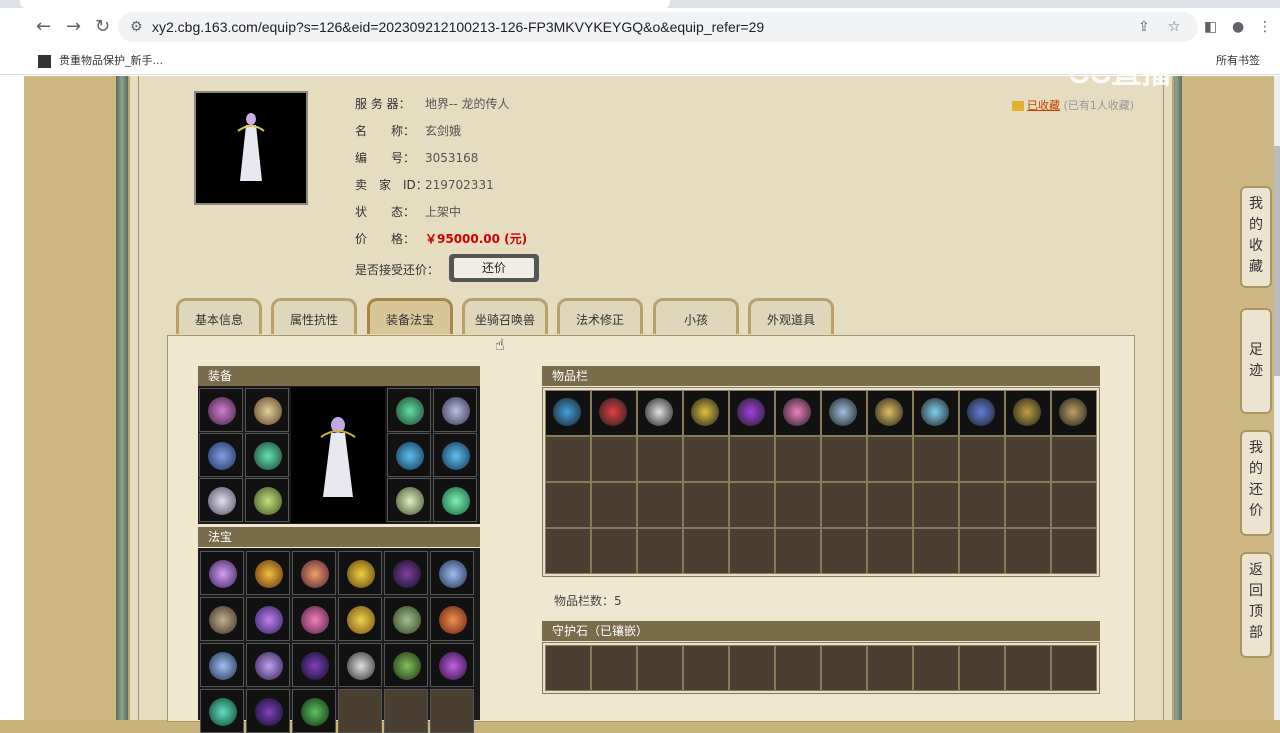  I want to click on side-panel-icon: ◧, so click(1210, 27).